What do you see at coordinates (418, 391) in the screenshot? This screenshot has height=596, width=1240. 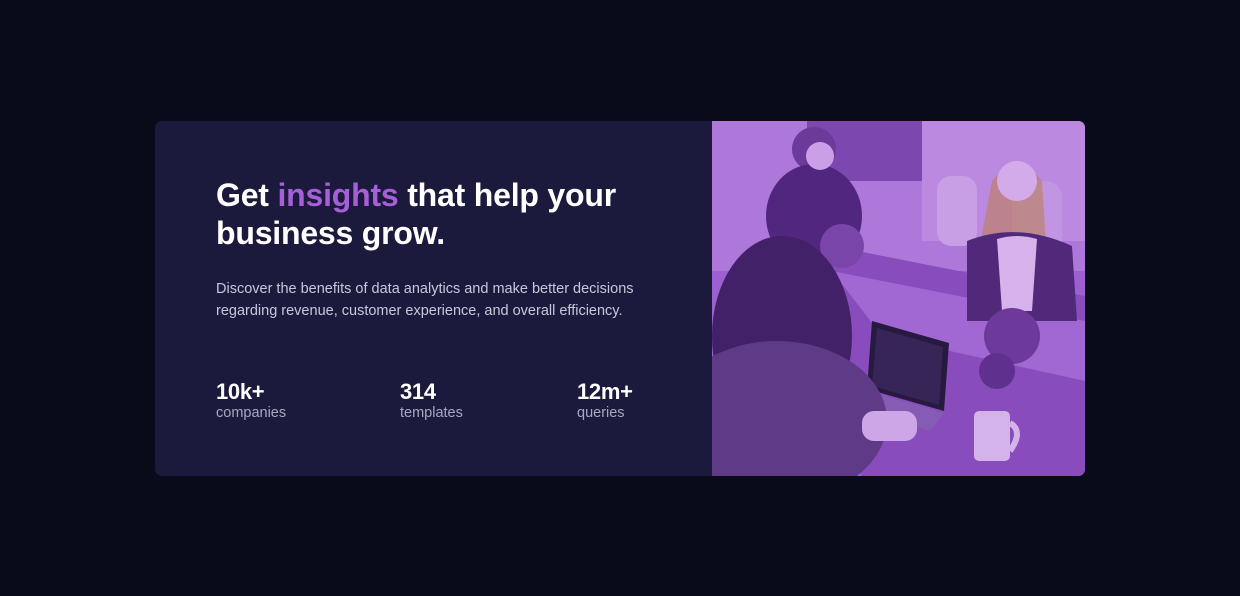 I see `stat-value: 314` at bounding box center [418, 391].